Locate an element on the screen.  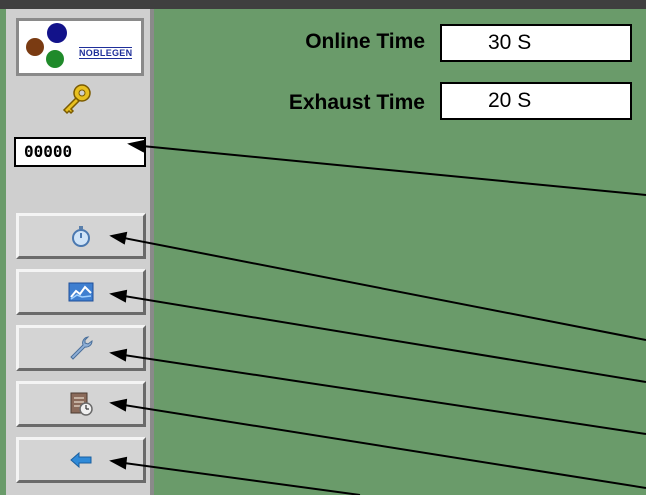
callout-arrowhead-chart is located at coordinates (118, 296).